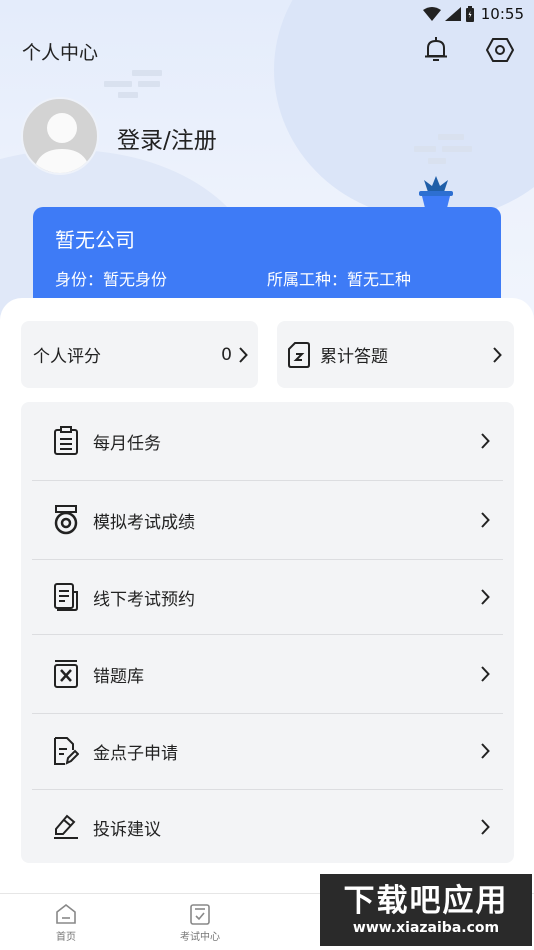  I want to click on menu-item-mock-exam-scores: 模拟考试成绩, so click(267, 520).